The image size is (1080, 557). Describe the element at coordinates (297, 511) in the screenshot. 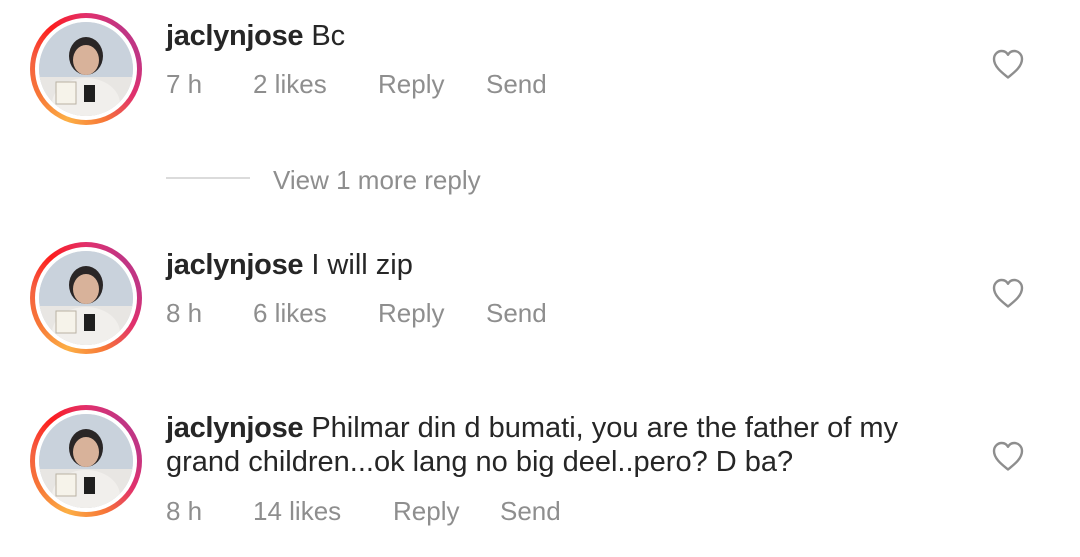

I see `comment-likes: 14 likes` at that location.